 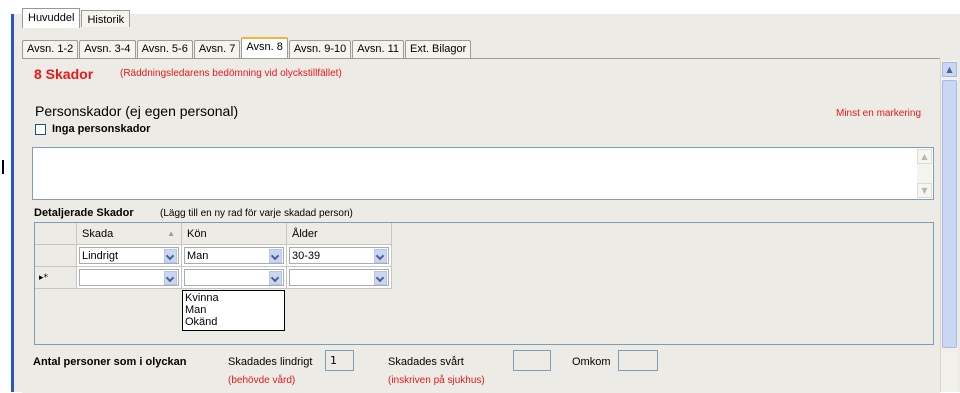 I want to click on focus-bar, so click(x=12, y=203).